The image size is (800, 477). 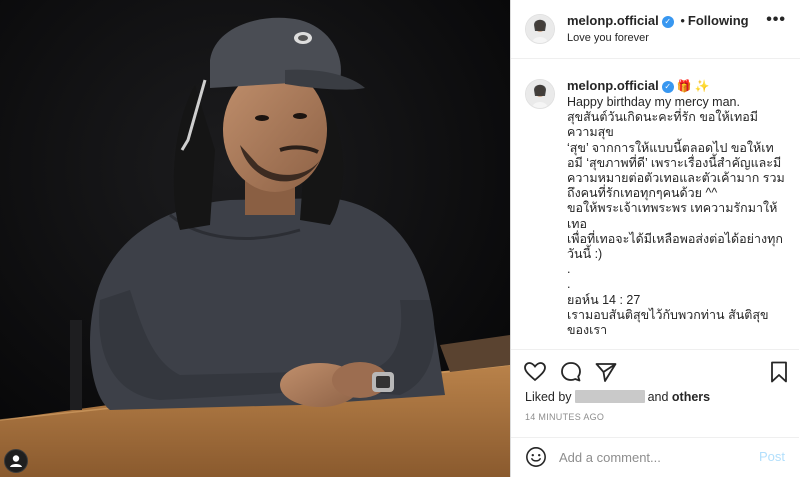 I want to click on tagged-user-icon, so click(x=16, y=461).